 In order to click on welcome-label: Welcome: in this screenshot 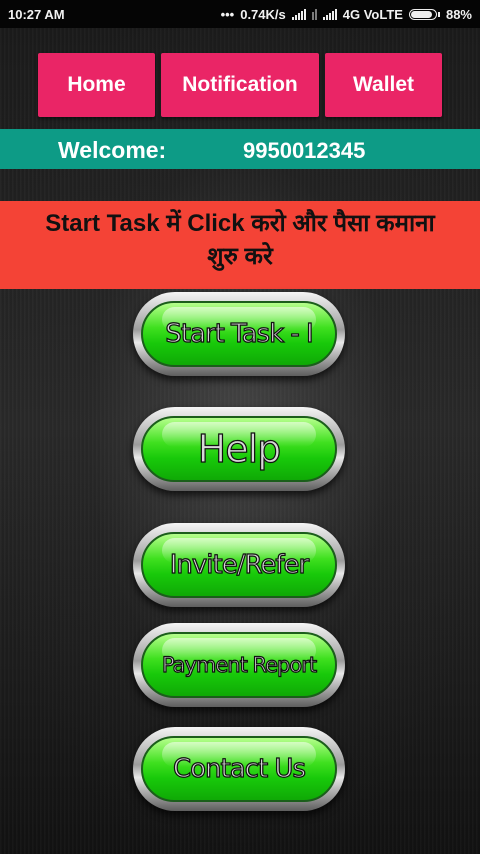, I will do `click(112, 150)`.